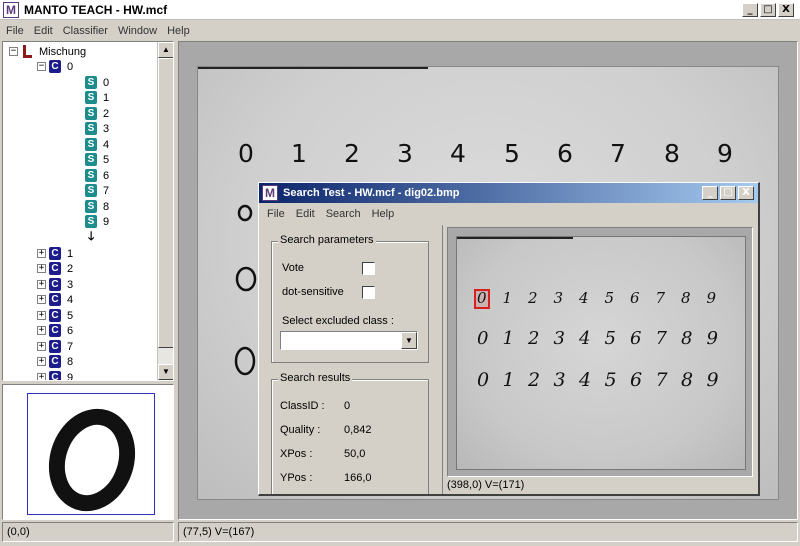 This screenshot has height=546, width=800. I want to click on tree-sample-1: S1, so click(97, 97).